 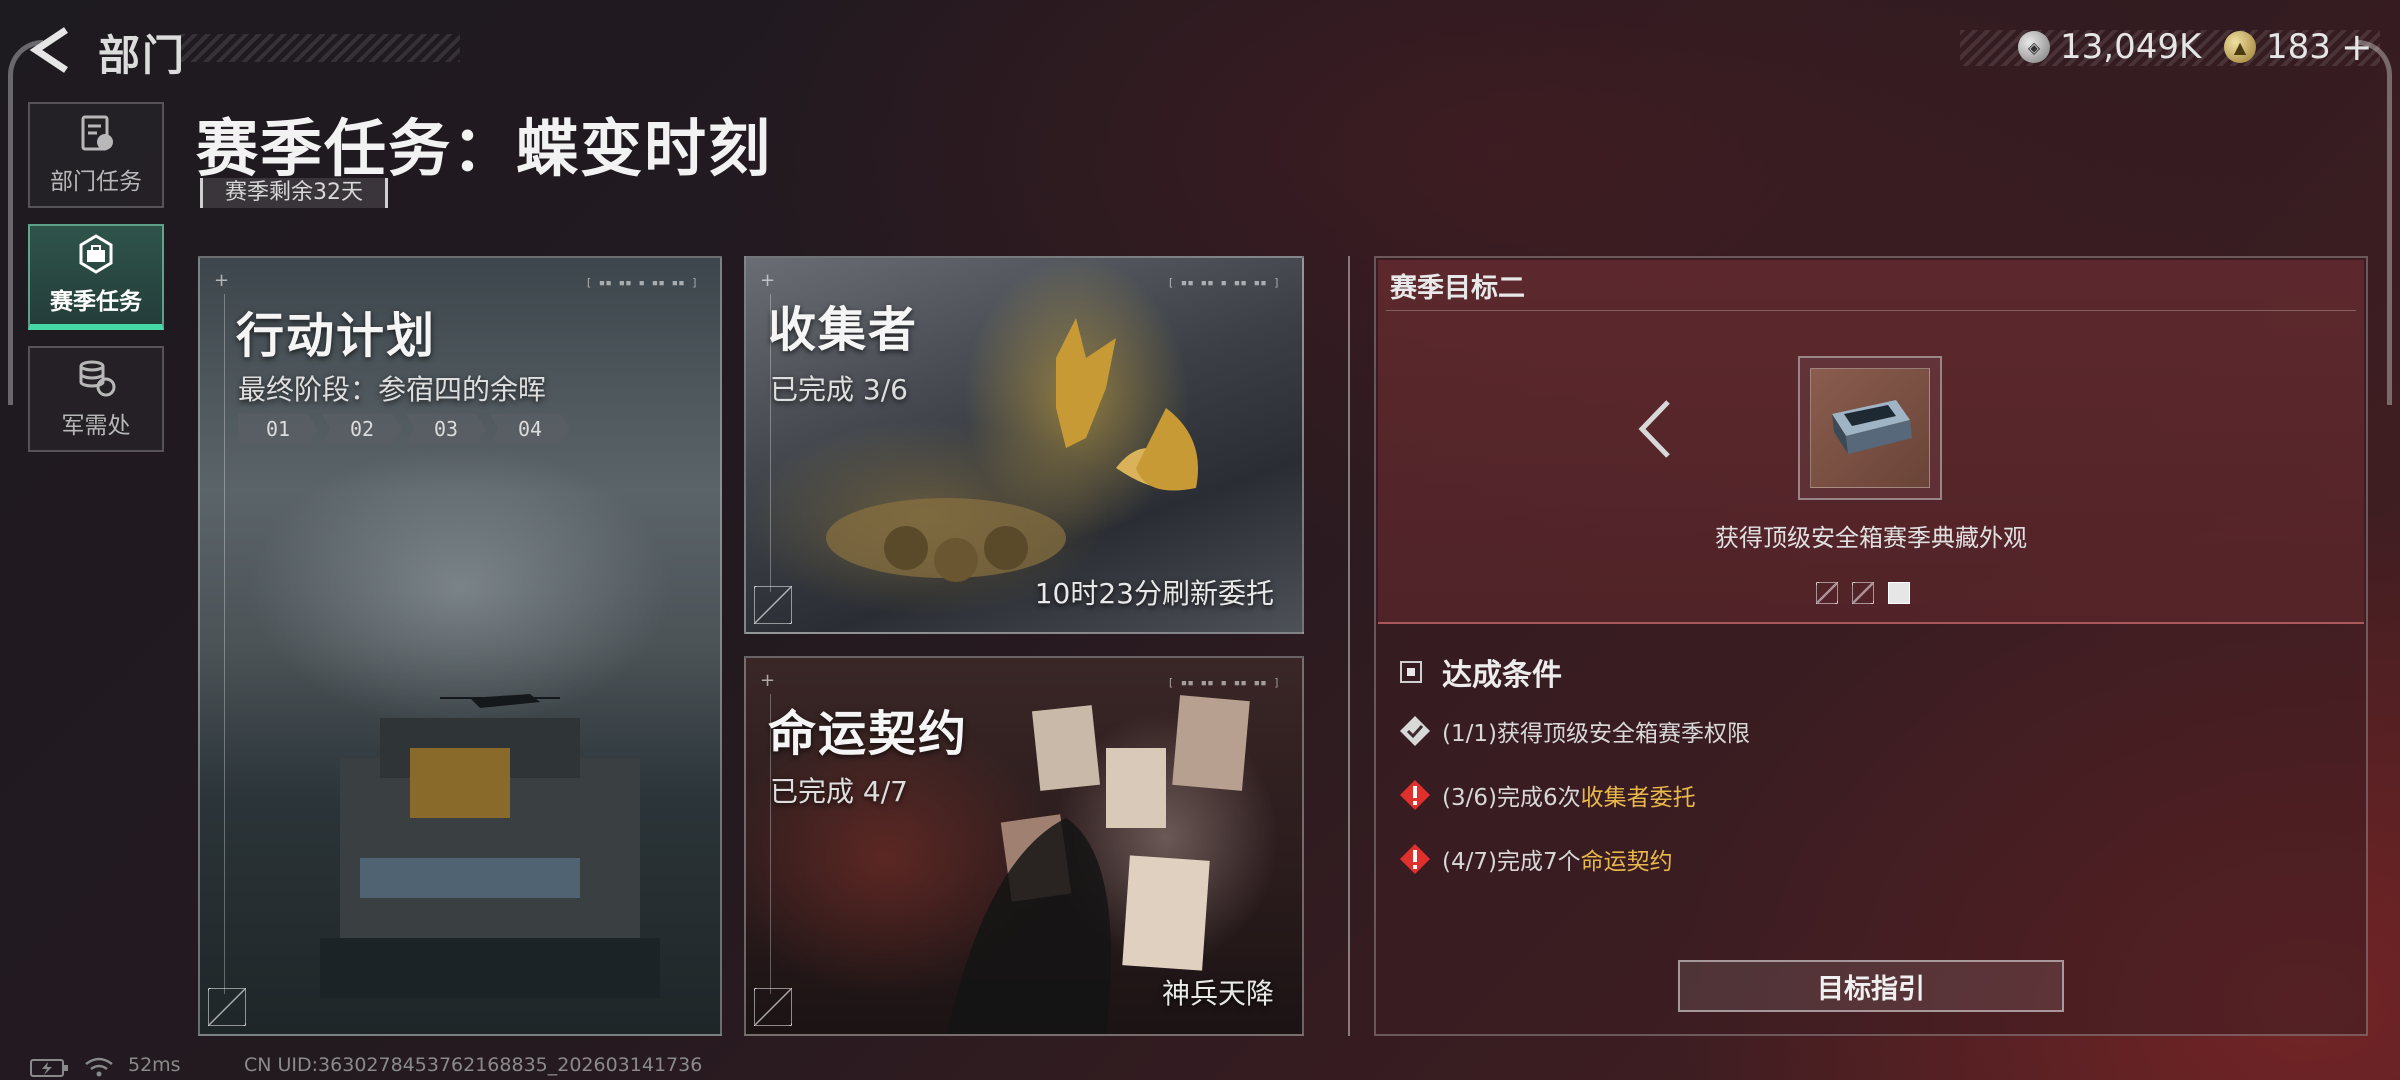 What do you see at coordinates (278, 429) in the screenshot?
I see `stage-chip: 01` at bounding box center [278, 429].